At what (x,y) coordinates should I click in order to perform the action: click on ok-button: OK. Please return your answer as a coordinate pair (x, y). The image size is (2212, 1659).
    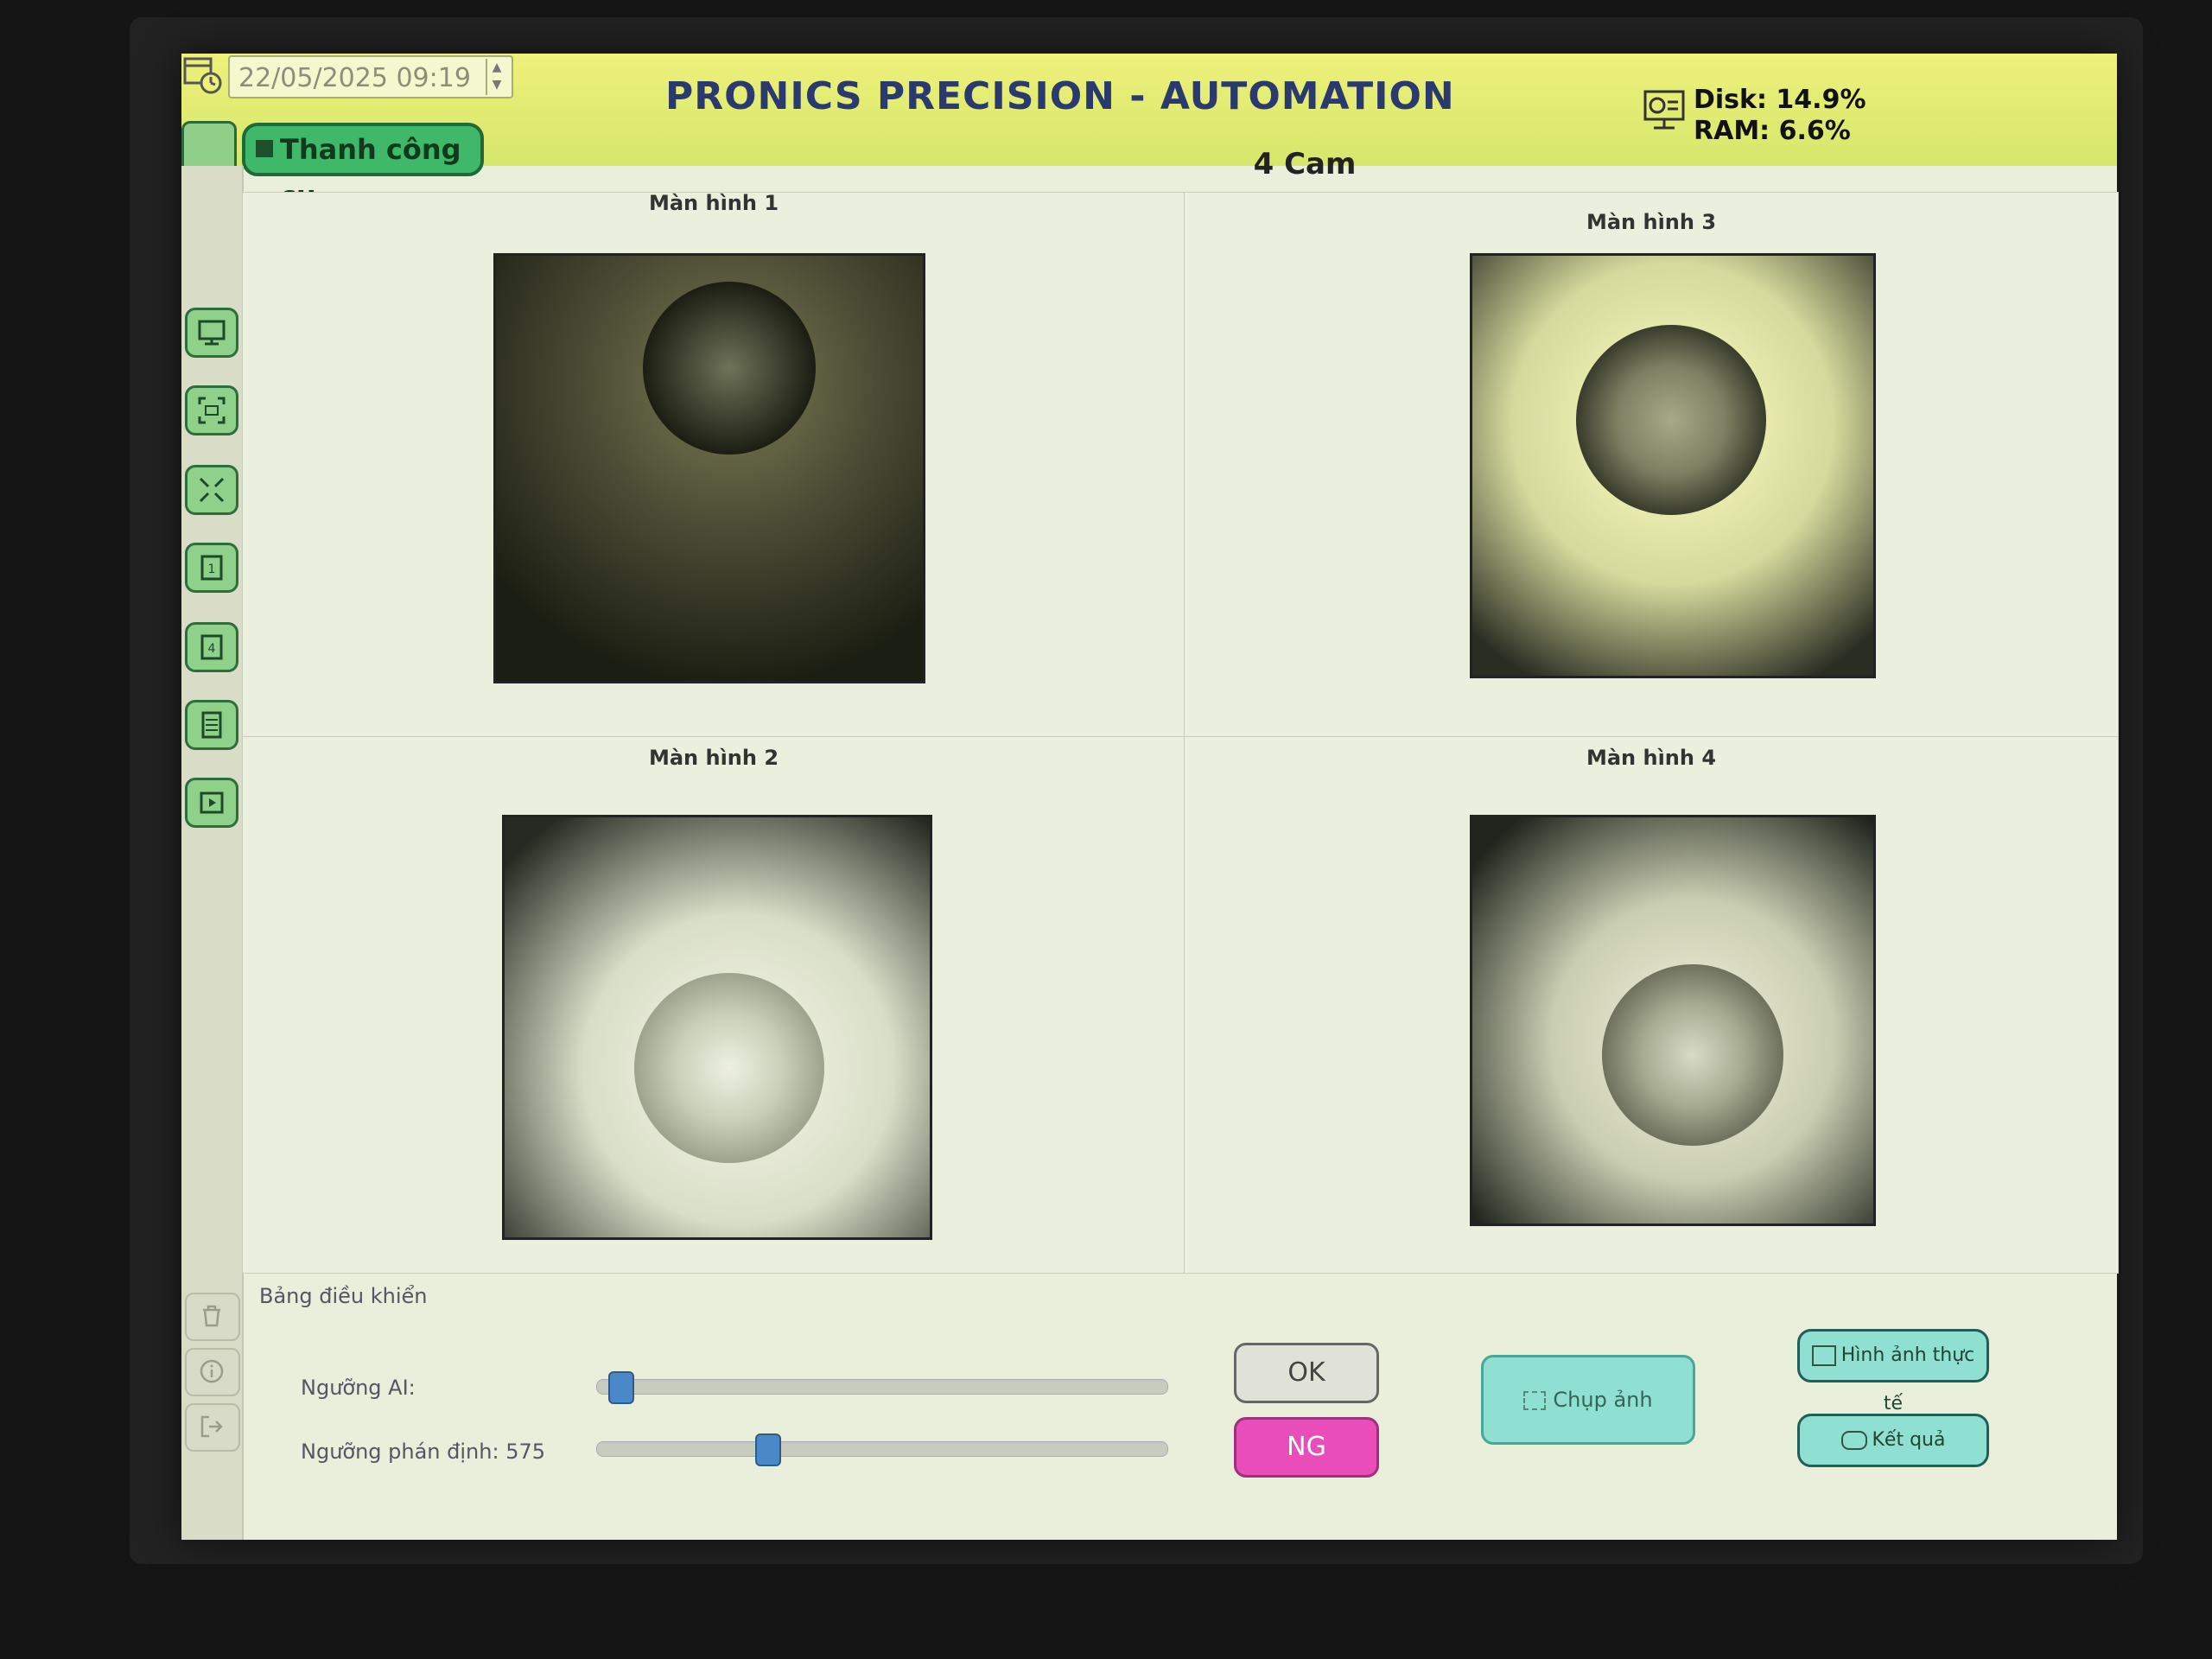
    Looking at the image, I should click on (1306, 1373).